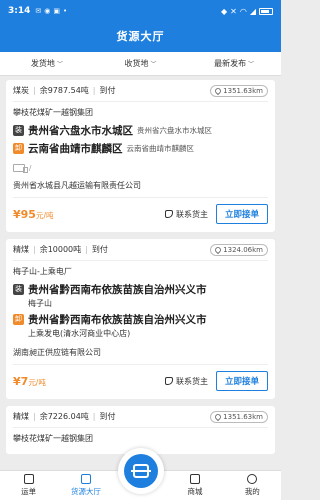 This screenshot has height=500, width=320. What do you see at coordinates (140, 37) in the screenshot?
I see `page-title: 货源大厅` at bounding box center [140, 37].